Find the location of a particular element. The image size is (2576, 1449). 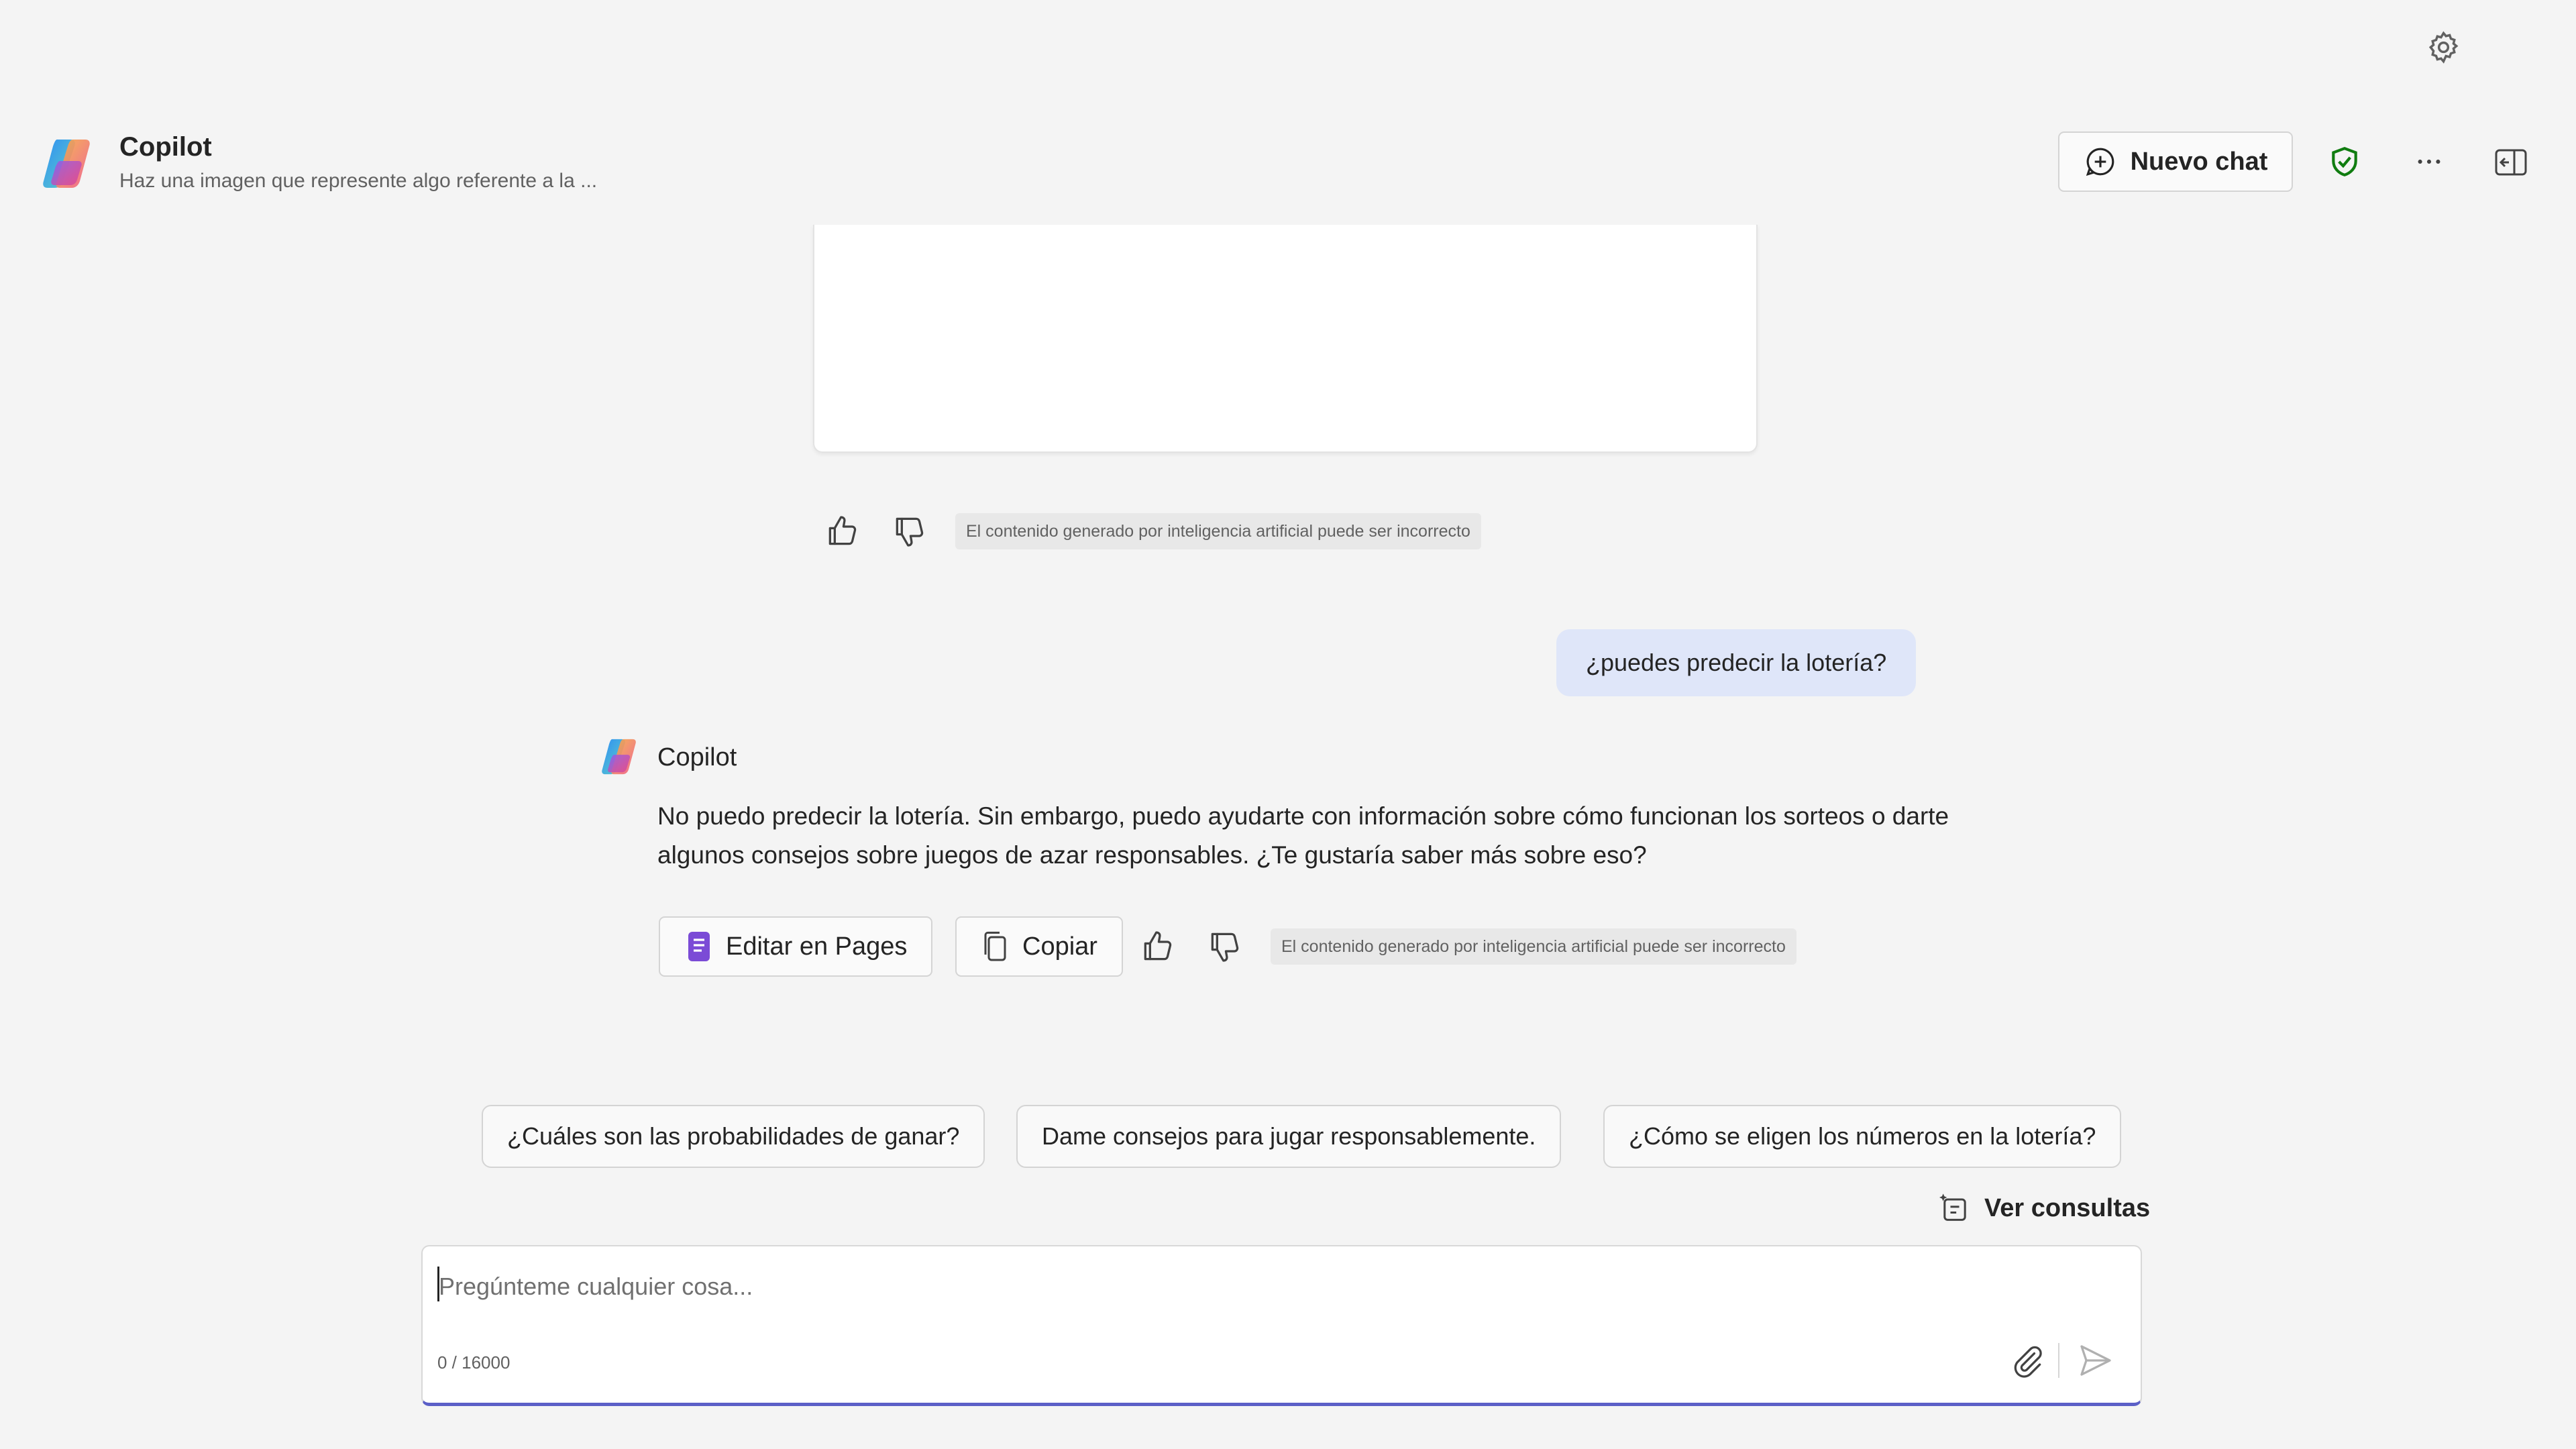

message-input is located at coordinates (1210, 1287).